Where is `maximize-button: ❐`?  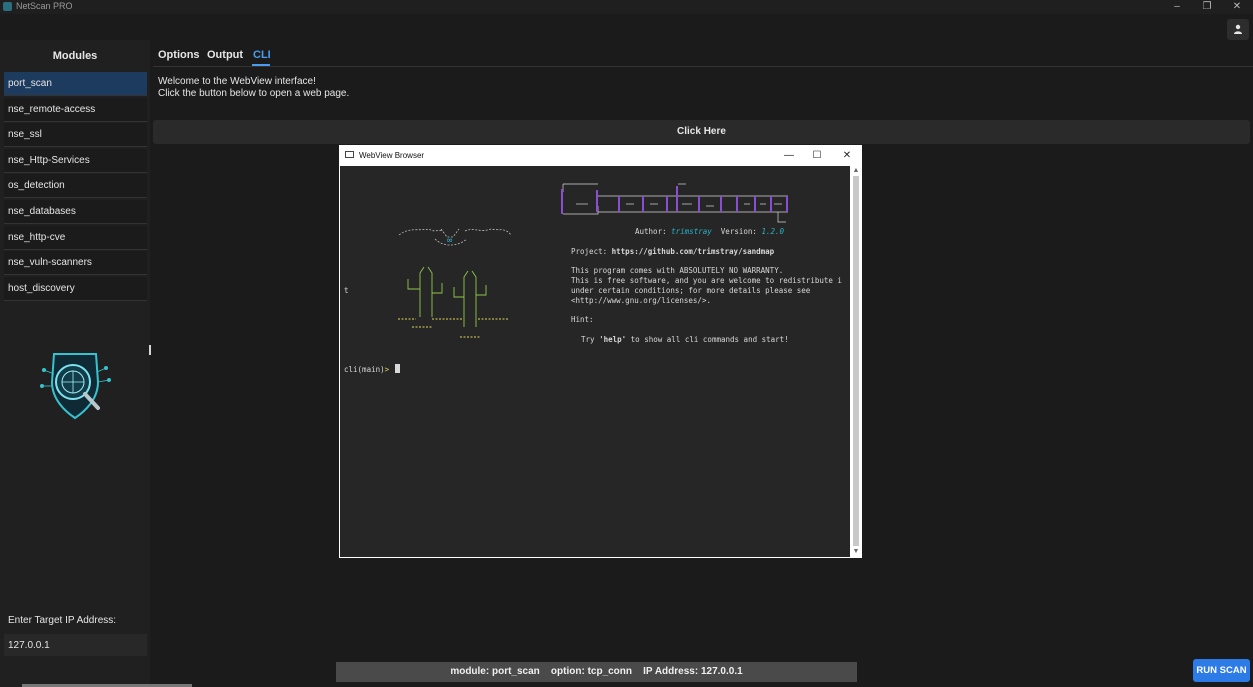
maximize-button: ❐ is located at coordinates (1207, 7).